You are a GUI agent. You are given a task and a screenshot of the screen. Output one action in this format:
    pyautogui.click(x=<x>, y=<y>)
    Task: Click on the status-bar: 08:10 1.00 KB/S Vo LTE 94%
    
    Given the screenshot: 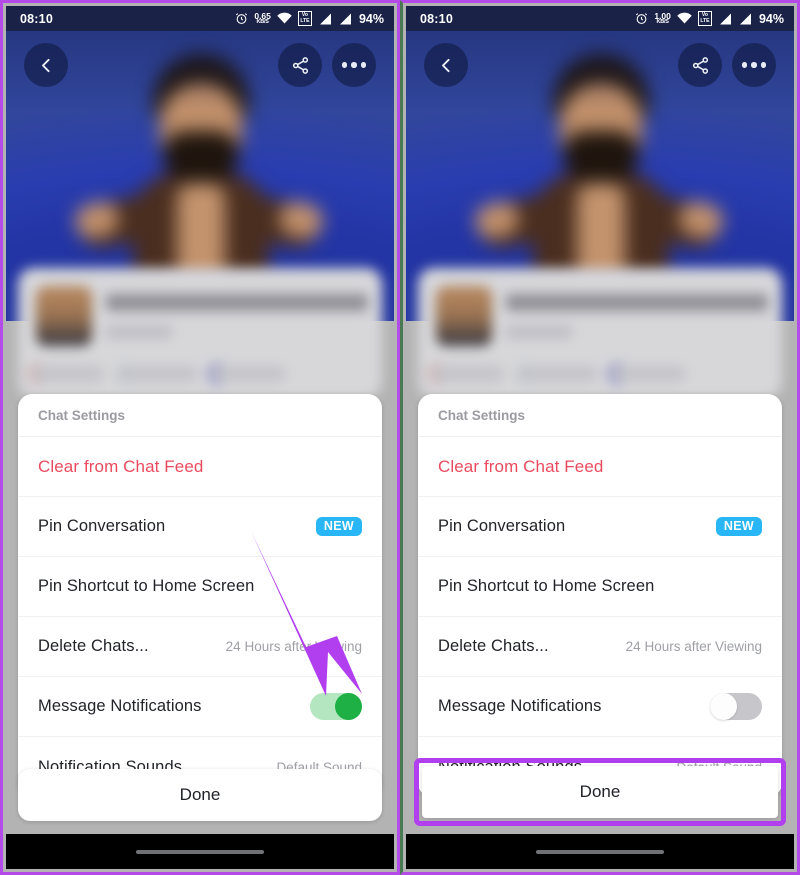 What is the action you would take?
    pyautogui.click(x=600, y=18)
    